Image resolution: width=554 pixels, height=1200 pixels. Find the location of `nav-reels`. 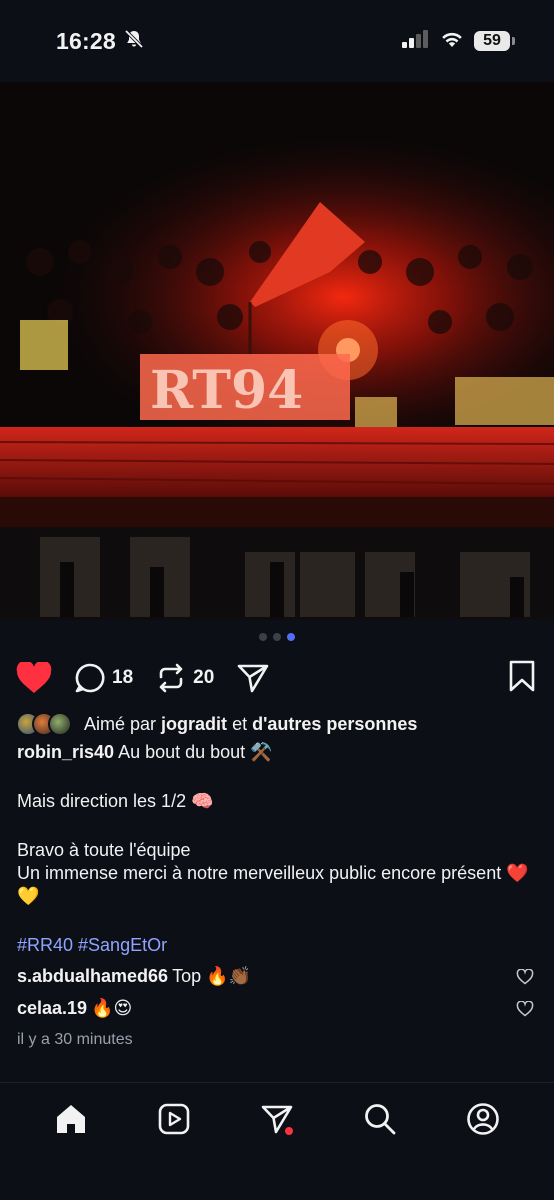

nav-reels is located at coordinates (174, 1119).